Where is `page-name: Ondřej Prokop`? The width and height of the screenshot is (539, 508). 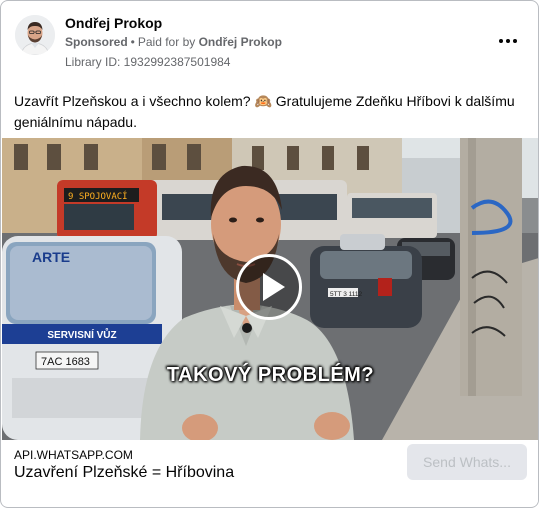
page-name: Ondřej Prokop is located at coordinates (113, 23).